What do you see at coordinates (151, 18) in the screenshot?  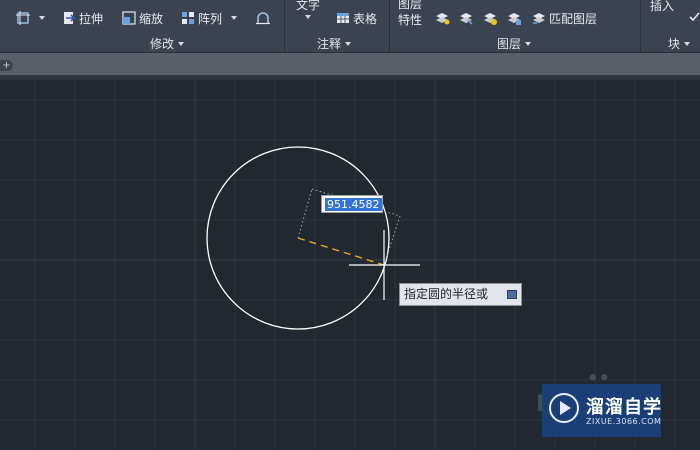 I see `scale-label: 缩放` at bounding box center [151, 18].